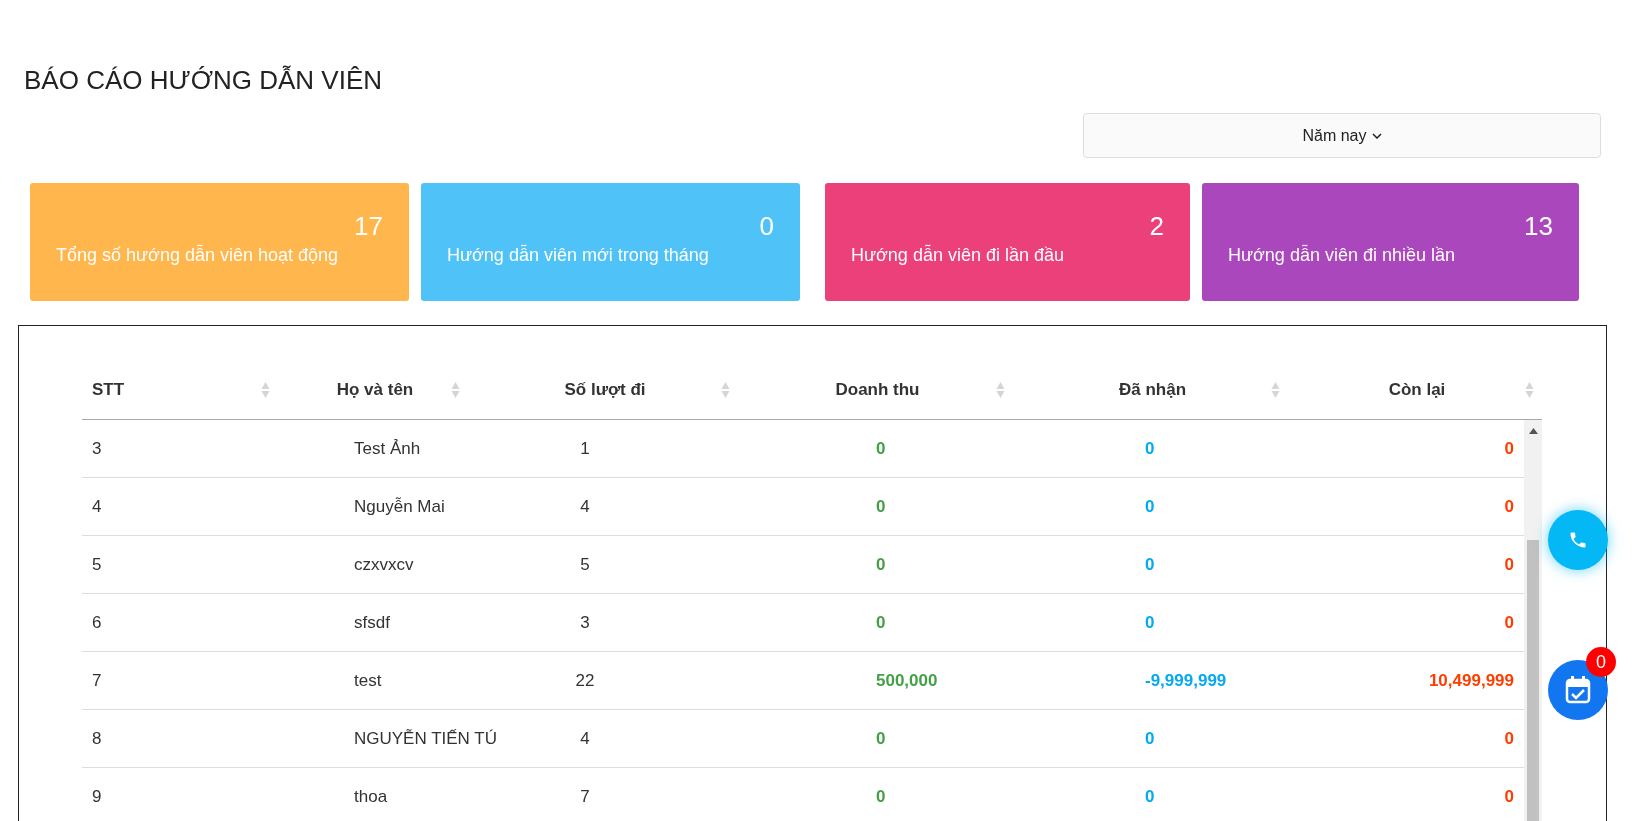  I want to click on table-cell: Nguyễn Mai, so click(399, 506).